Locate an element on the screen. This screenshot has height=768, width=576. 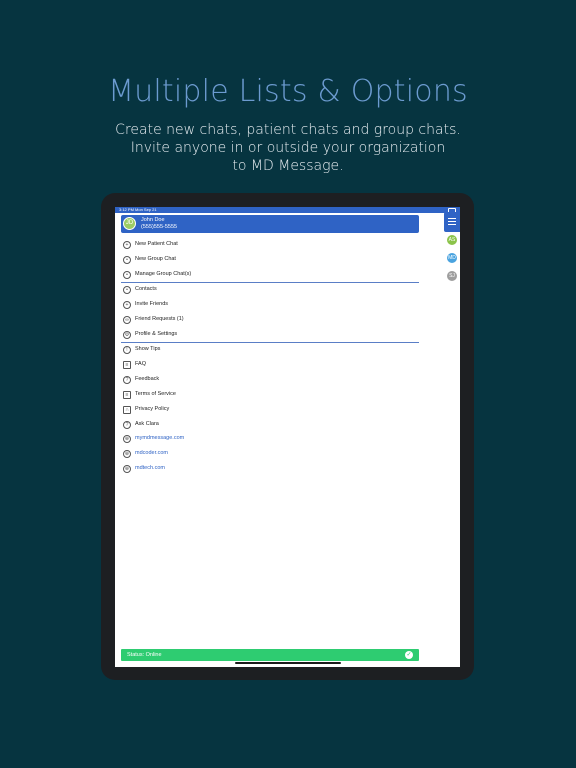
lock-icon: ∩ is located at coordinates (127, 410).